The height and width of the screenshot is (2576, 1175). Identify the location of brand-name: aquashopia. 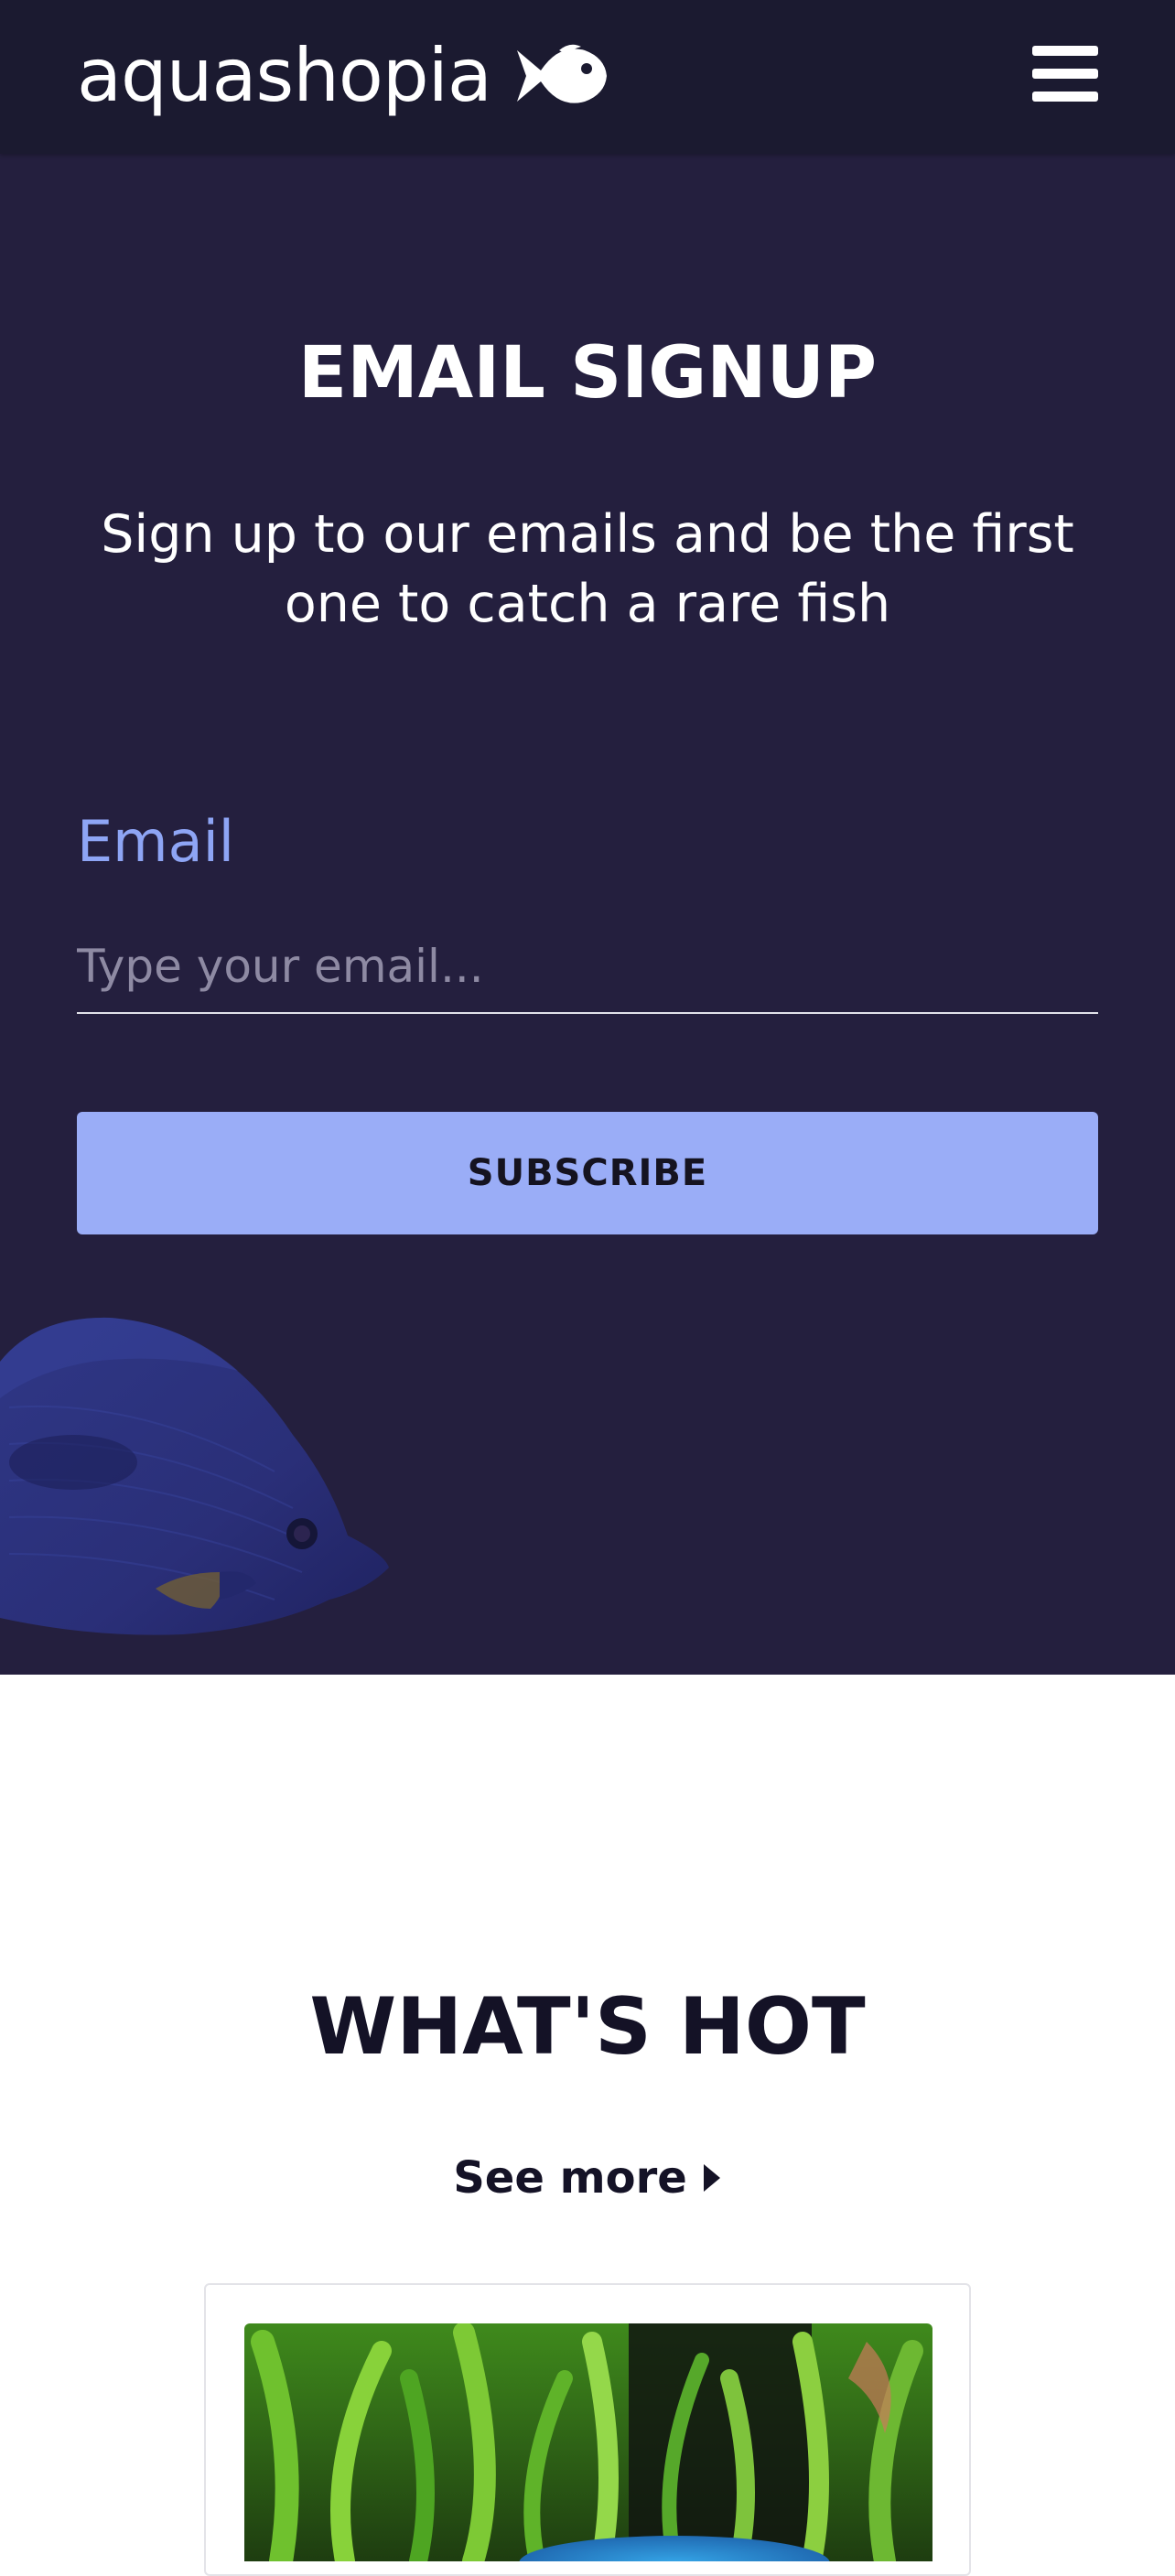
(284, 76).